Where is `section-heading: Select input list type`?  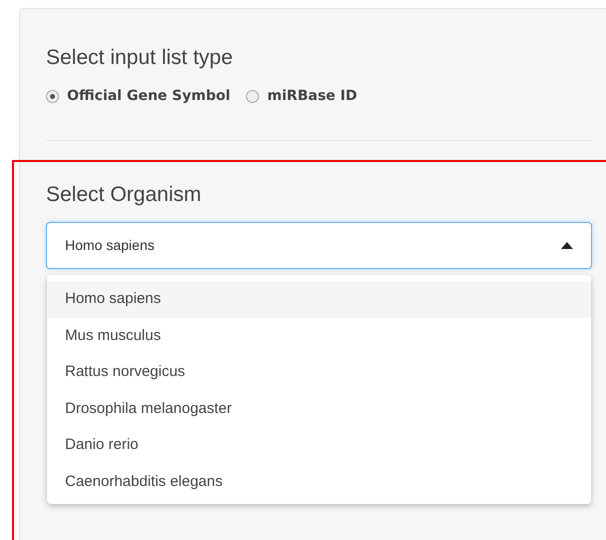 section-heading: Select input list type is located at coordinates (140, 57).